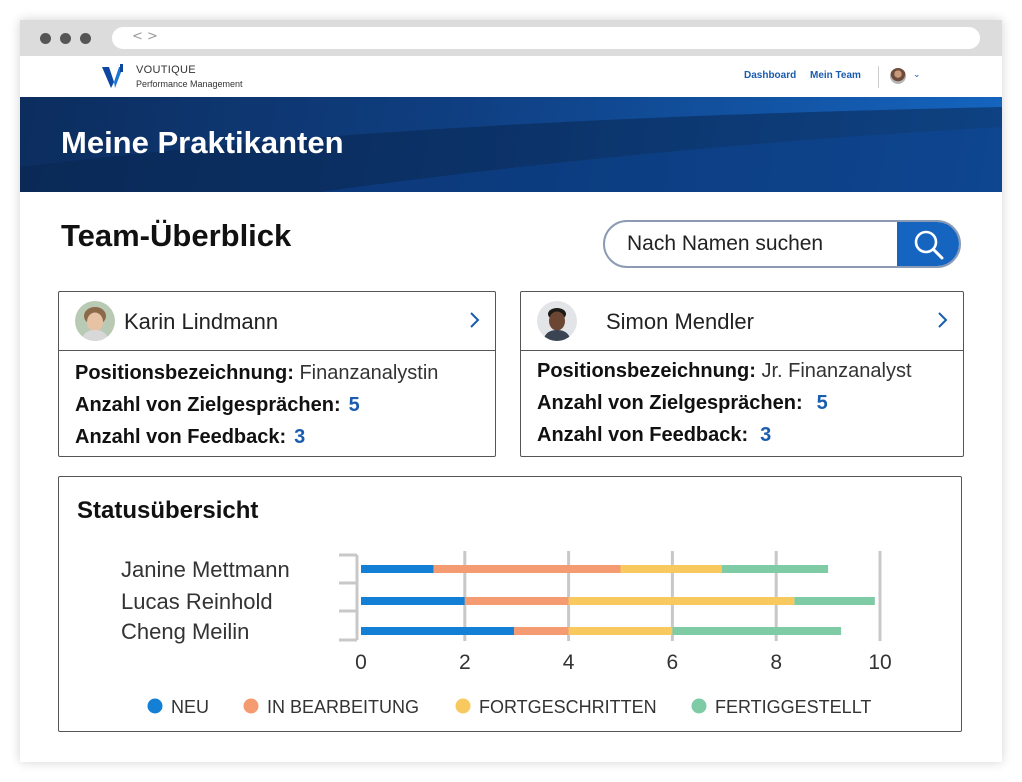  I want to click on nav-link-dashboard: Dashboard, so click(770, 75).